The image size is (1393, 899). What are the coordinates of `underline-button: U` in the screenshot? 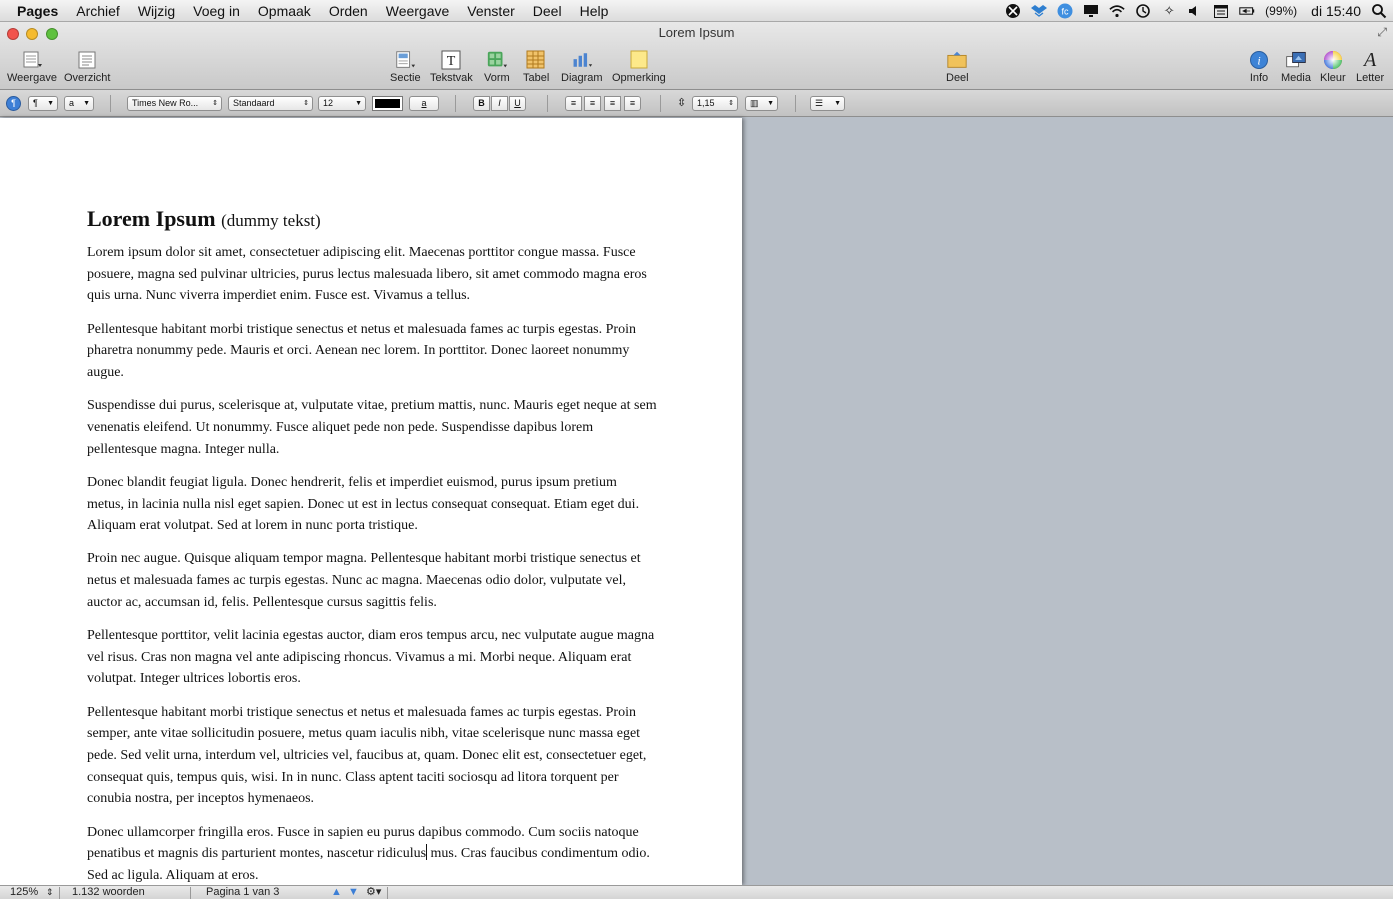 It's located at (517, 103).